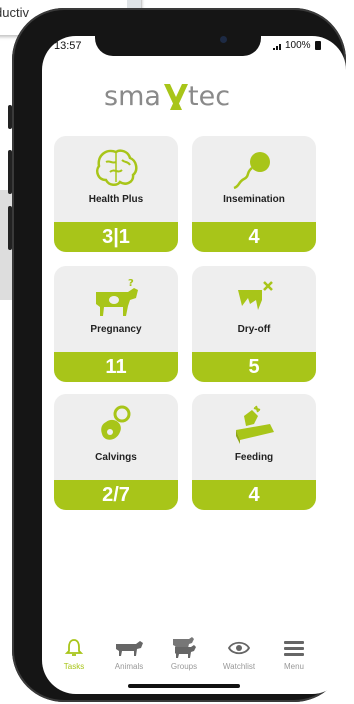  I want to click on tab-animals: Animals, so click(129, 656).